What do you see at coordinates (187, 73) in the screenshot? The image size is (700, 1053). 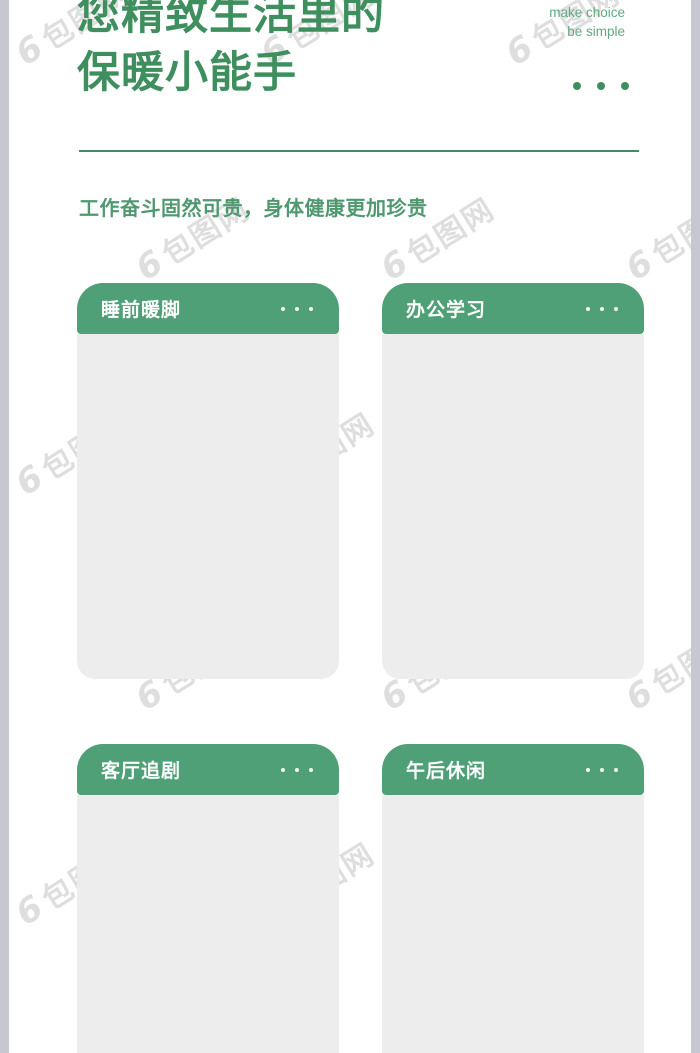 I see `page-title-line-2: 保暖小能手` at bounding box center [187, 73].